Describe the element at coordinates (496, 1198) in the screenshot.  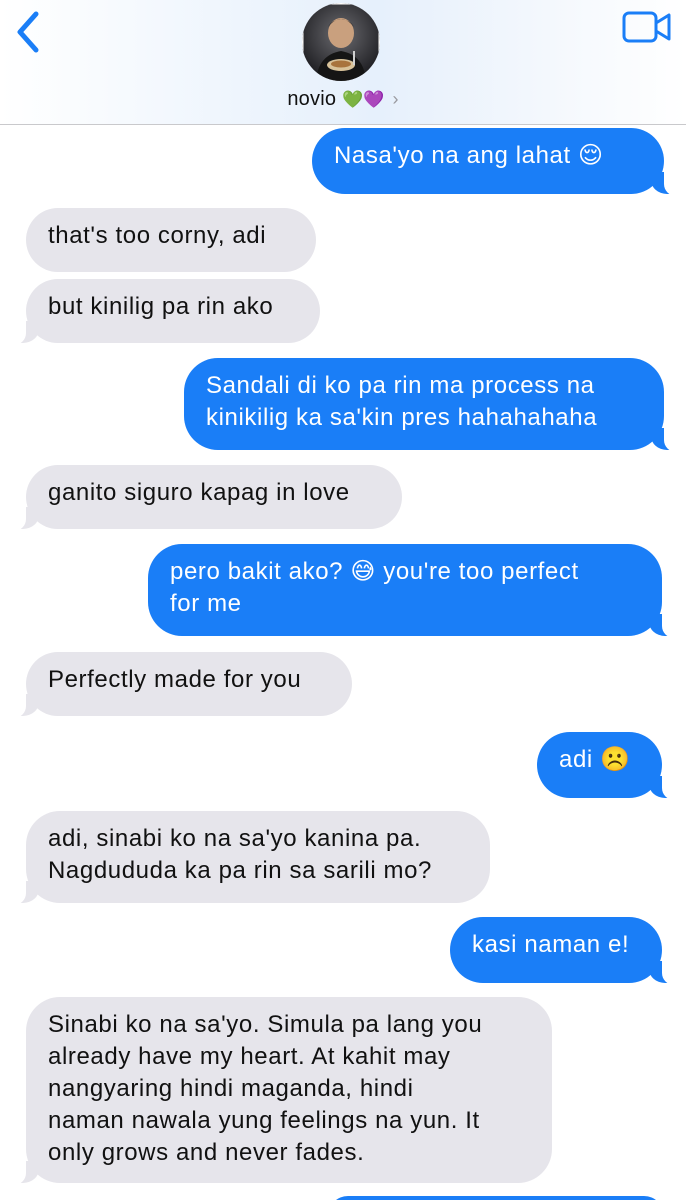
I see `message-bubble-sent-partial` at that location.